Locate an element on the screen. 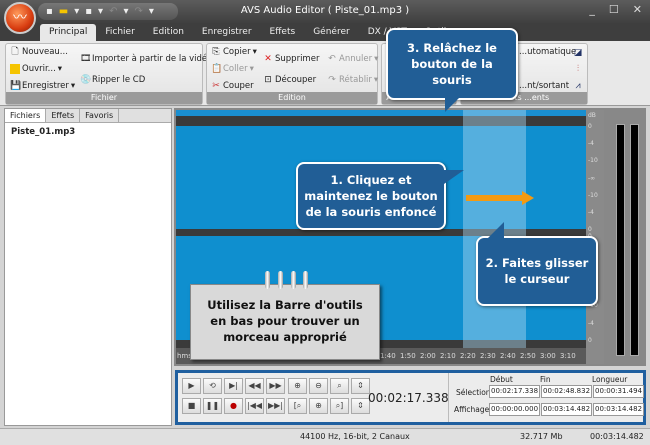 The image size is (650, 445). ruler-label: 2:00 is located at coordinates (428, 356).